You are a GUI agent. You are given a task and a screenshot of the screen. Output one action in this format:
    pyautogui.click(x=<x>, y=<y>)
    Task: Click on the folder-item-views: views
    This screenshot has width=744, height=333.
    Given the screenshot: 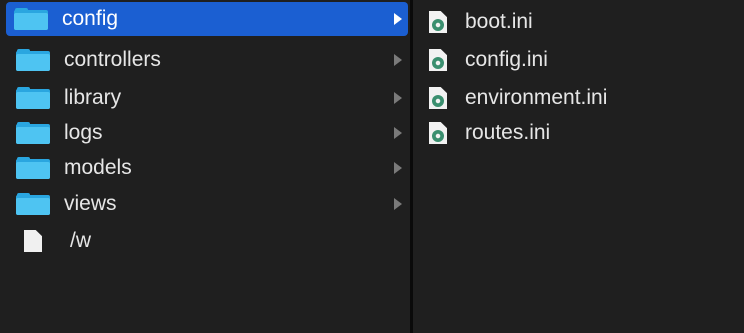 What is the action you would take?
    pyautogui.click(x=208, y=204)
    